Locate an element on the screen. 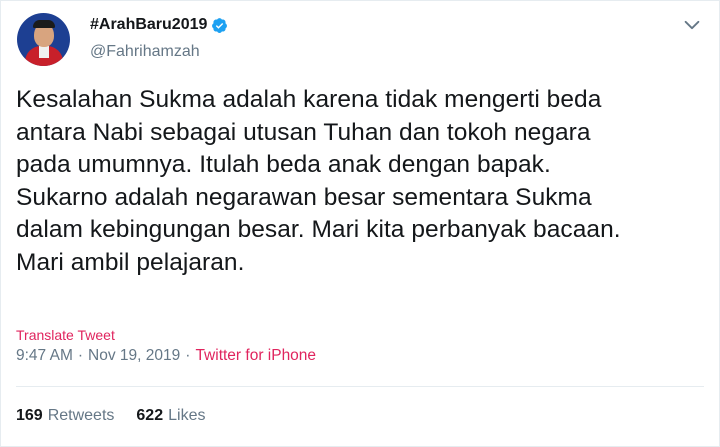 This screenshot has height=447, width=720. author-name-row: #ArahBaru2019 is located at coordinates (159, 25).